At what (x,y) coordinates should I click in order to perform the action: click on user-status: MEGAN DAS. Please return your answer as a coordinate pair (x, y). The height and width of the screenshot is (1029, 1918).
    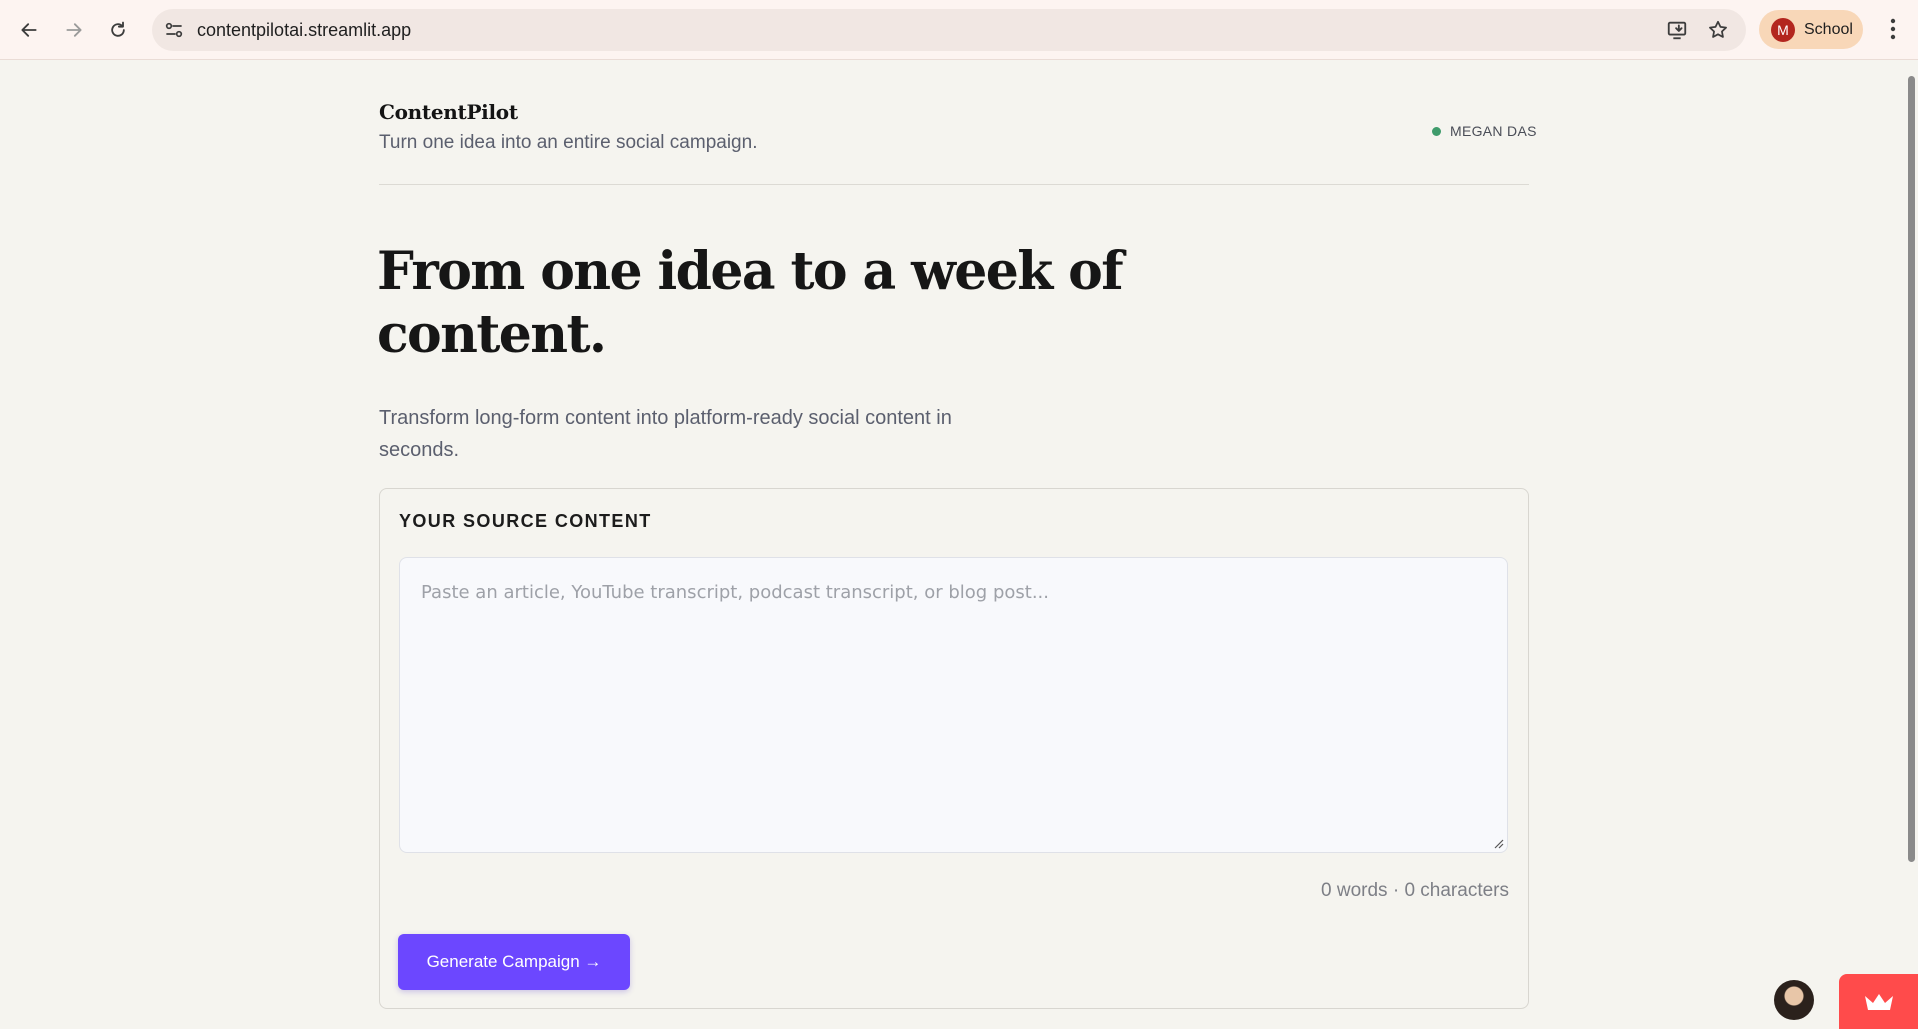
    Looking at the image, I should click on (1484, 131).